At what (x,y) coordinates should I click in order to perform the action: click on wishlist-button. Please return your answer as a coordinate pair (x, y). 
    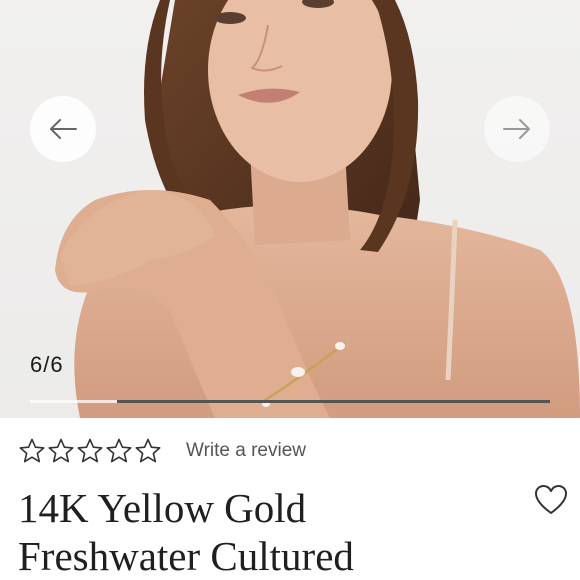
    Looking at the image, I should click on (551, 500).